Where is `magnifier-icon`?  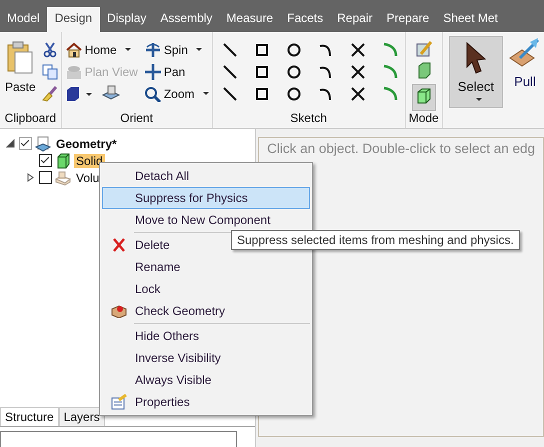
magnifier-icon is located at coordinates (153, 94).